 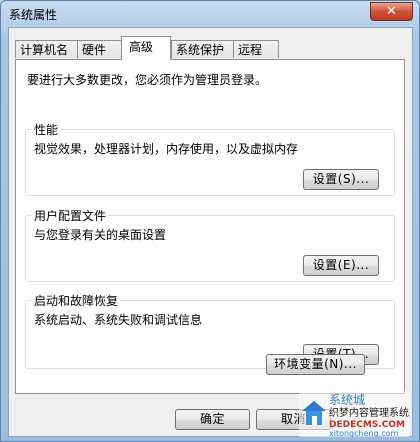 What do you see at coordinates (347, 400) in the screenshot?
I see `watermark-logo-text: 系统城` at bounding box center [347, 400].